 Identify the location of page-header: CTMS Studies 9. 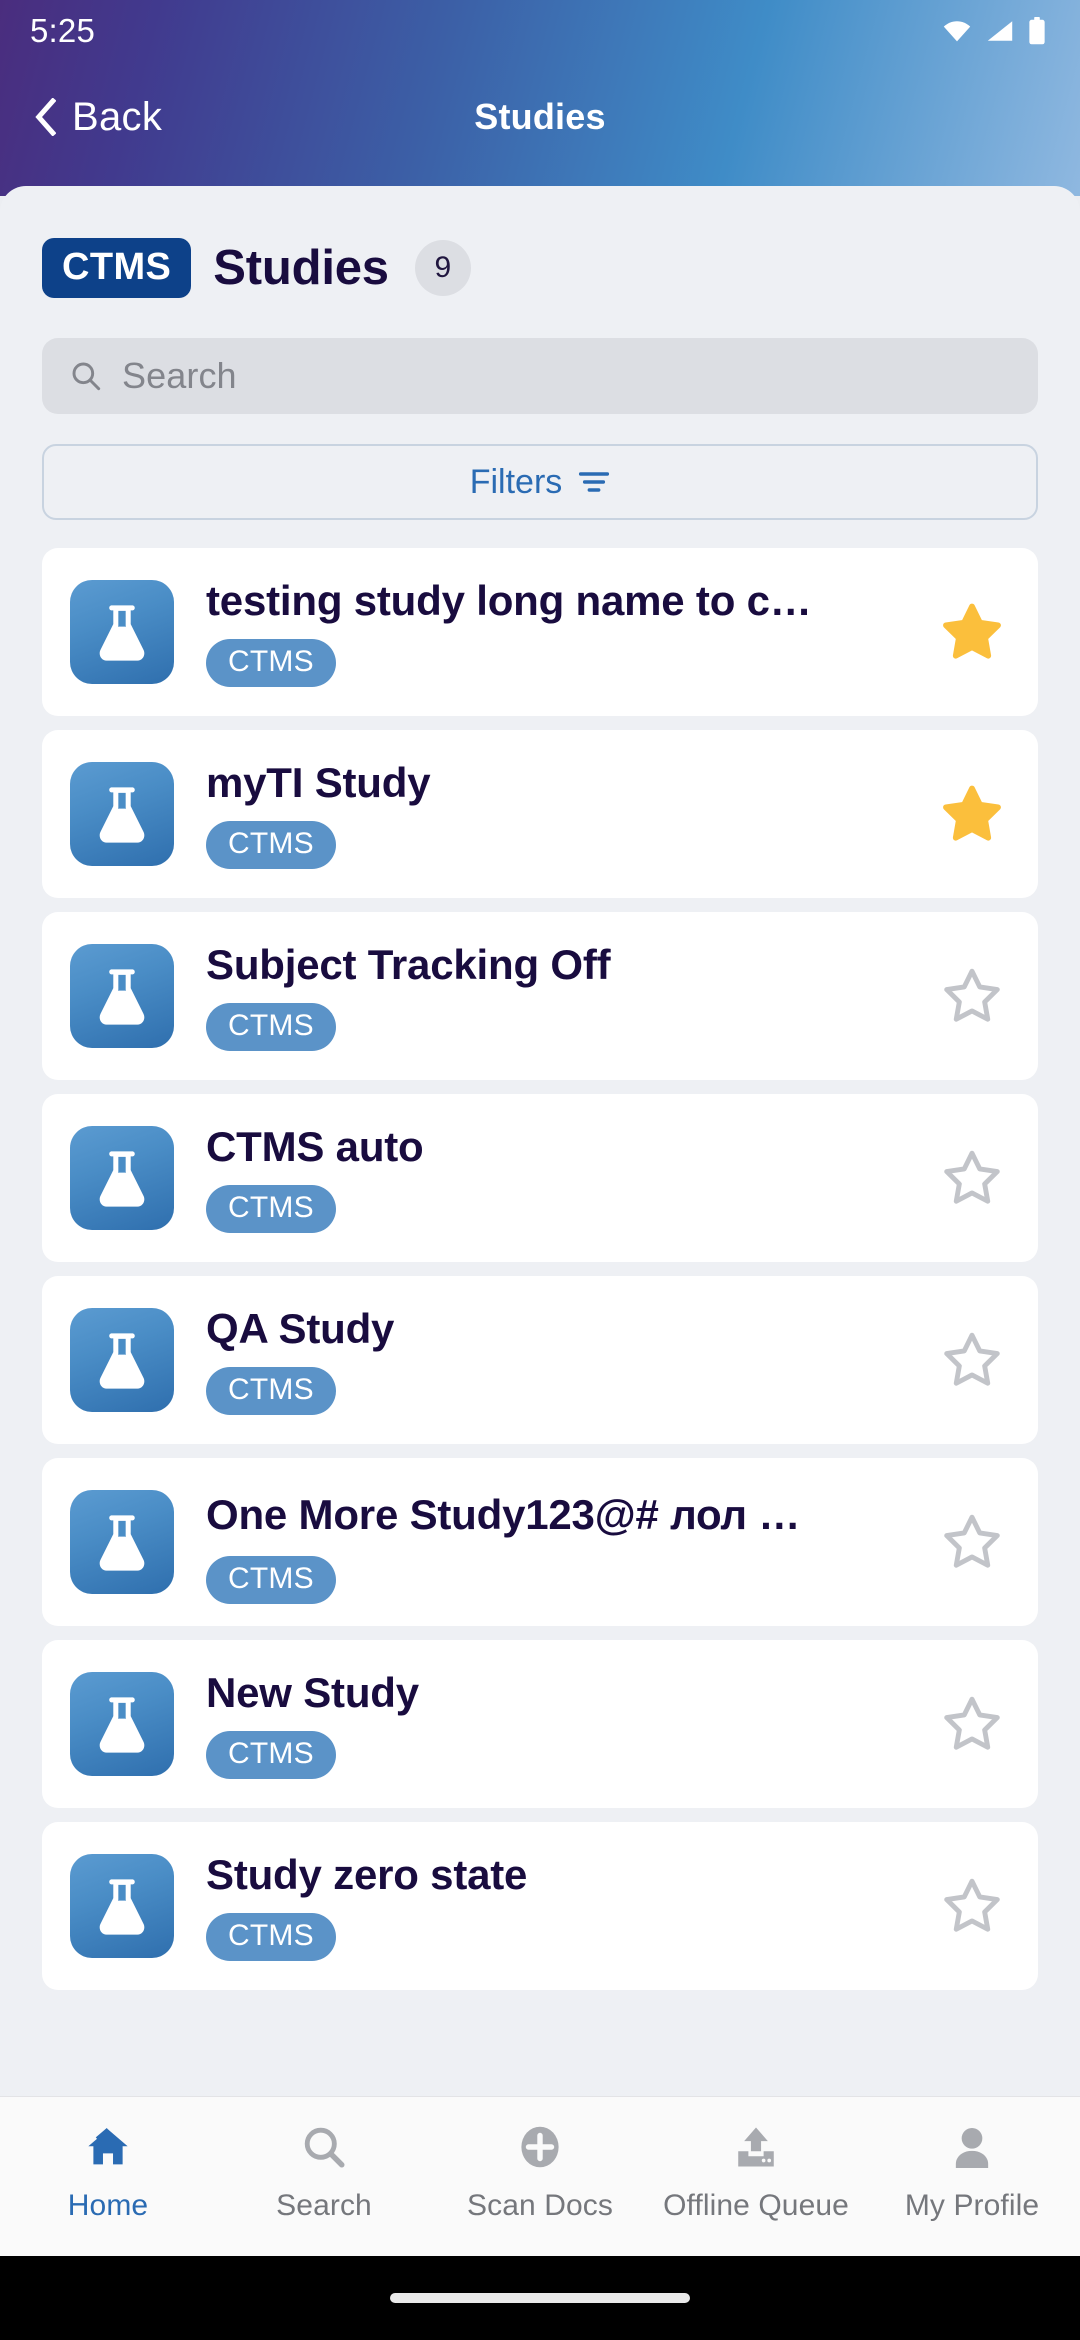
(540, 242).